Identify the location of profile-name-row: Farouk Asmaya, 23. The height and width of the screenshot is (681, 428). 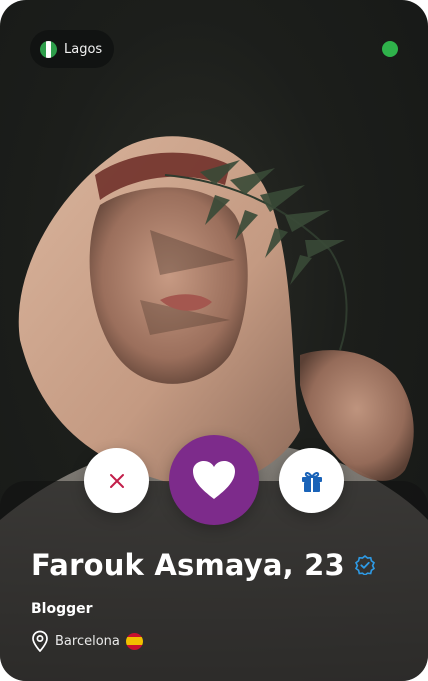
(203, 565).